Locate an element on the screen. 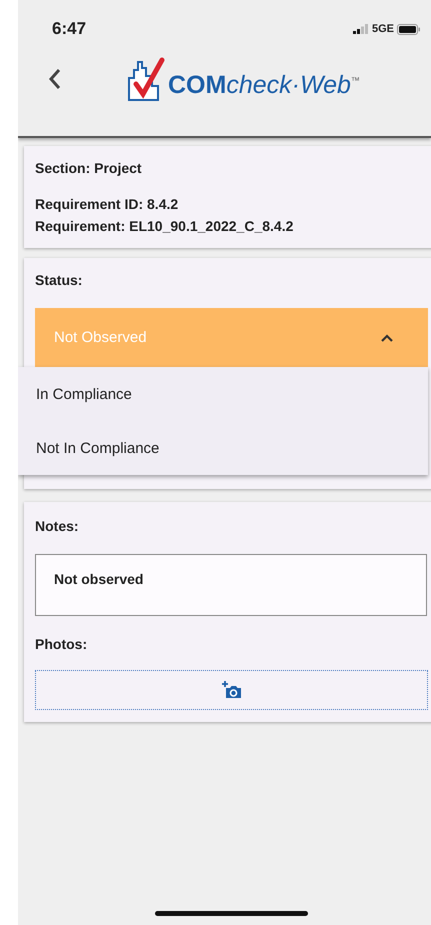 Image resolution: width=431 pixels, height=925 pixels. dropdown-option: Not In Compliance is located at coordinates (223, 448).